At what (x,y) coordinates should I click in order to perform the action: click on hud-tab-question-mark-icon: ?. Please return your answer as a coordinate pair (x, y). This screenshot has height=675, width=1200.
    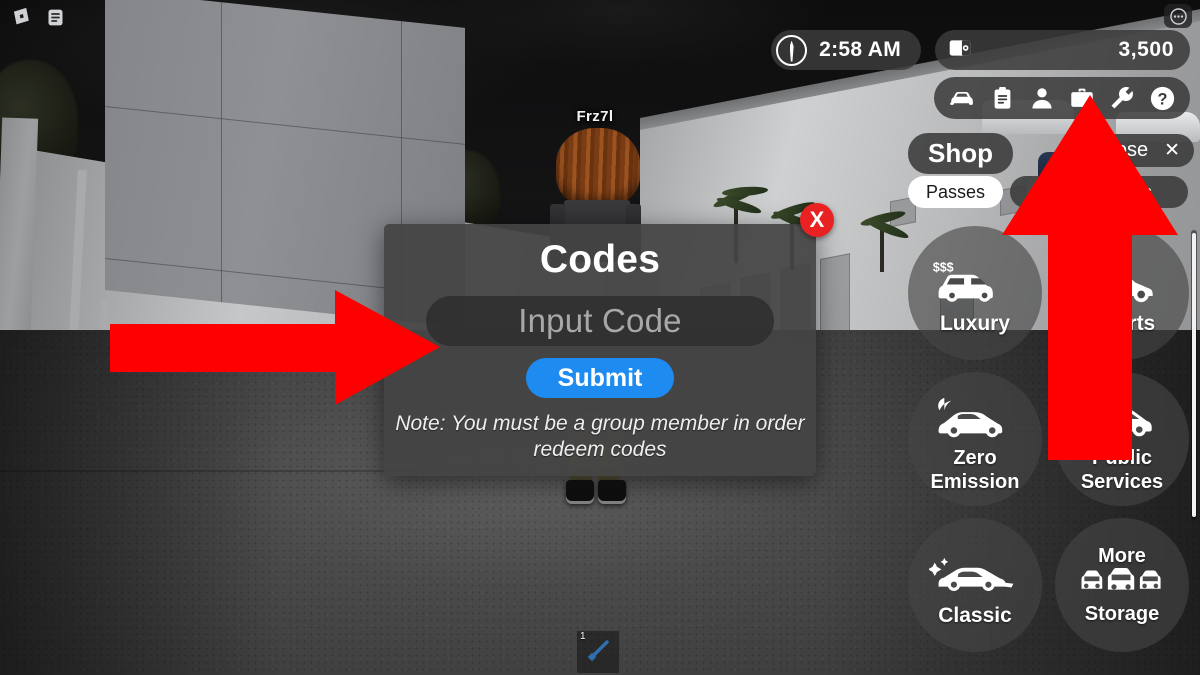
    Looking at the image, I should click on (1162, 98).